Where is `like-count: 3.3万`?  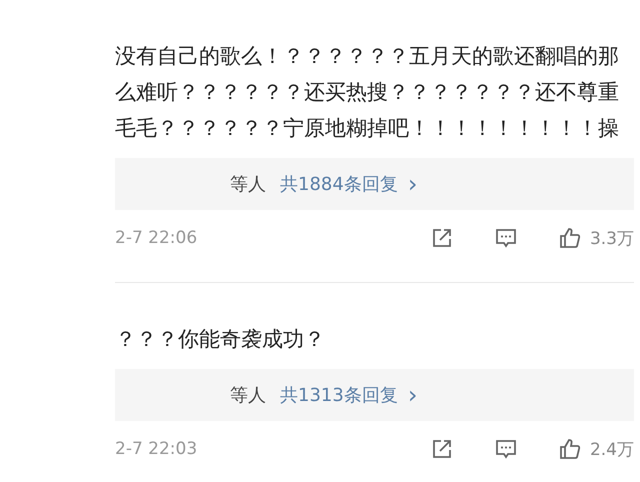 like-count: 3.3万 is located at coordinates (612, 239).